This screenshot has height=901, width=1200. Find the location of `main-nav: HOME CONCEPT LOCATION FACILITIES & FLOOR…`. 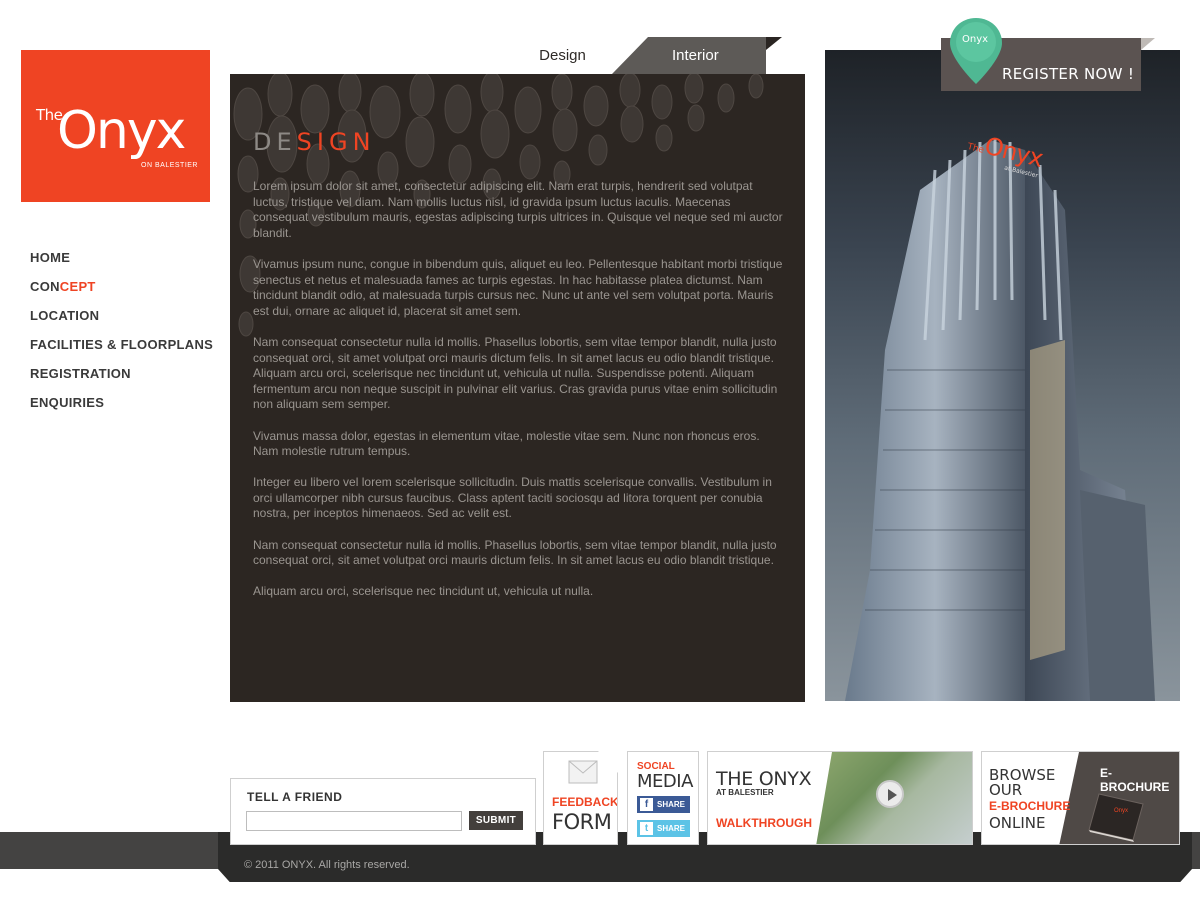

main-nav: HOME CONCEPT LOCATION FACILITIES & FLOOR… is located at coordinates (121, 337).